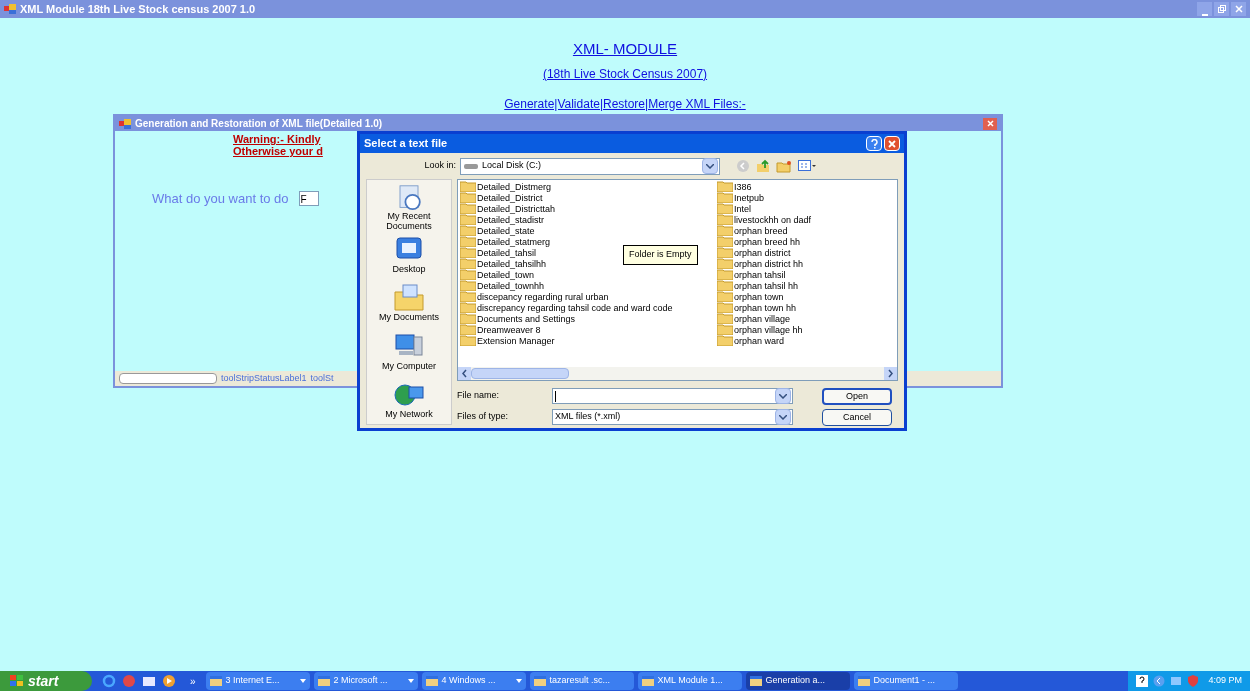 The width and height of the screenshot is (1250, 691). Describe the element at coordinates (409, 257) in the screenshot. I see `place-item: Desktop` at that location.